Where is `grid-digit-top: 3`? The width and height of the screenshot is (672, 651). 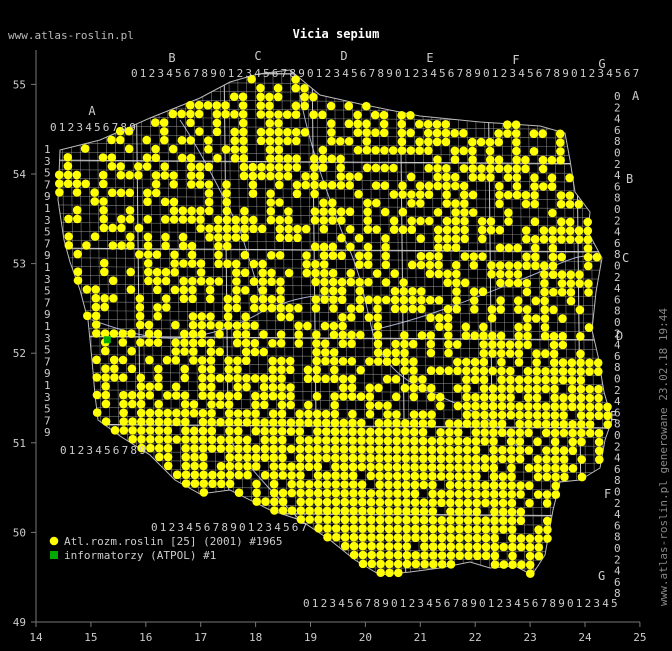 grid-digit-top: 3 is located at coordinates (79, 127).